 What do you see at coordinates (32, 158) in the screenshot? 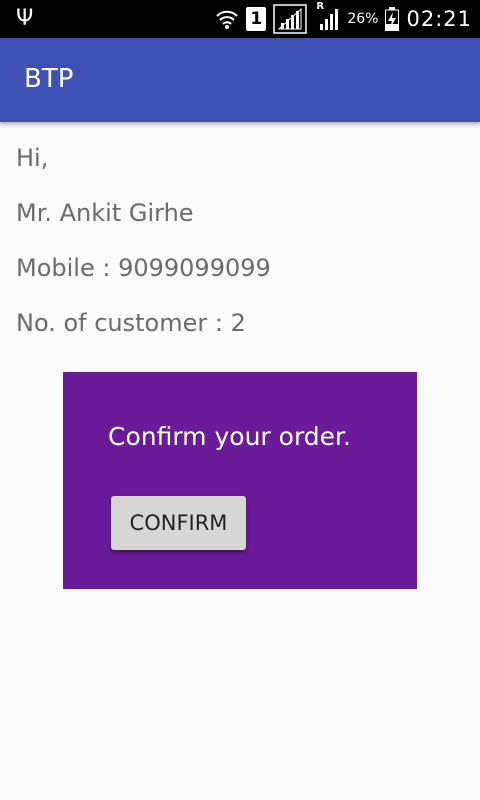
I see `greeting-text: Hi,` at bounding box center [32, 158].